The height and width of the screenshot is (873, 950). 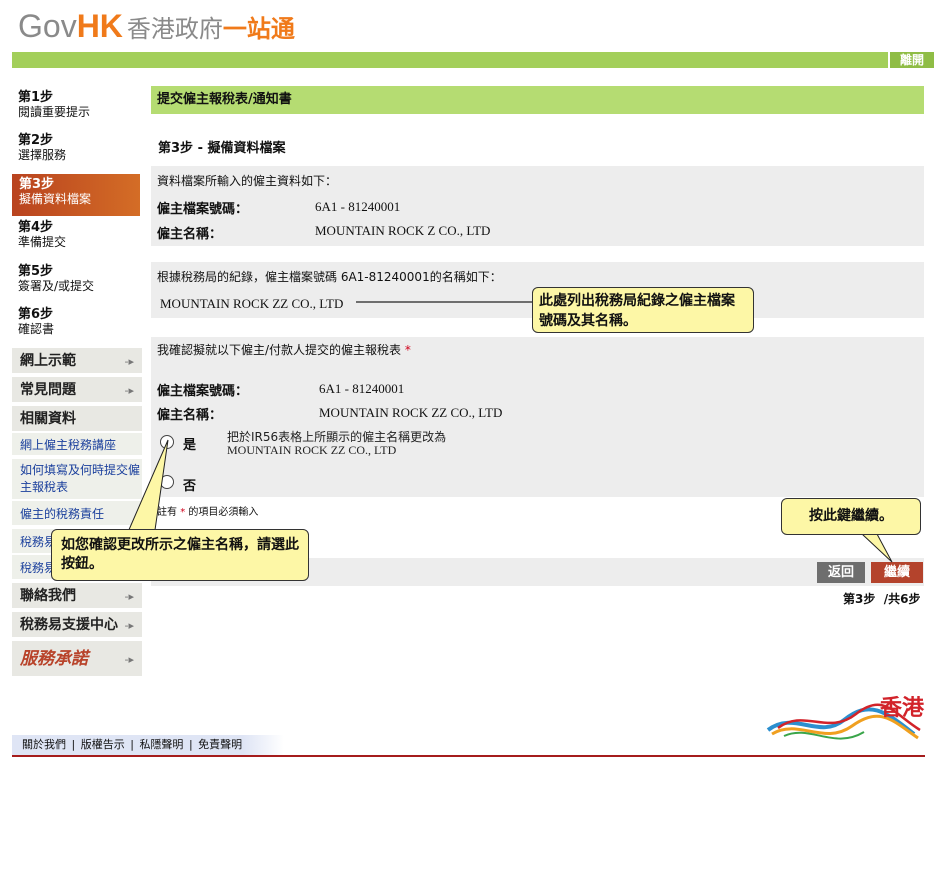 I want to click on brand-hong-kong-logo: 香港, so click(x=845, y=720).